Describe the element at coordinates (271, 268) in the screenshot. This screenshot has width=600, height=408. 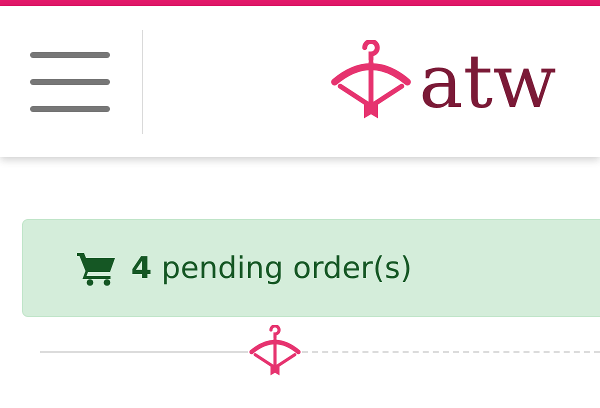
I see `pending-orders-text: 4 pending order(s)` at that location.